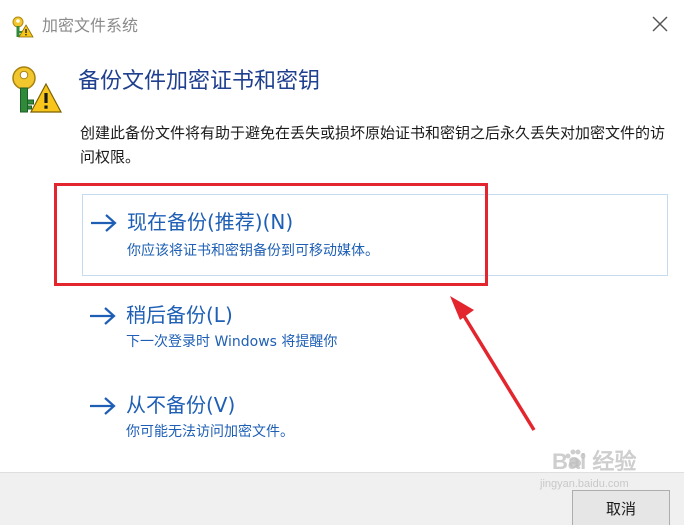  Describe the element at coordinates (375, 419) in the screenshot. I see `never-backup-option: 从不备份(V) 你可能无法访问加密文件。` at that location.